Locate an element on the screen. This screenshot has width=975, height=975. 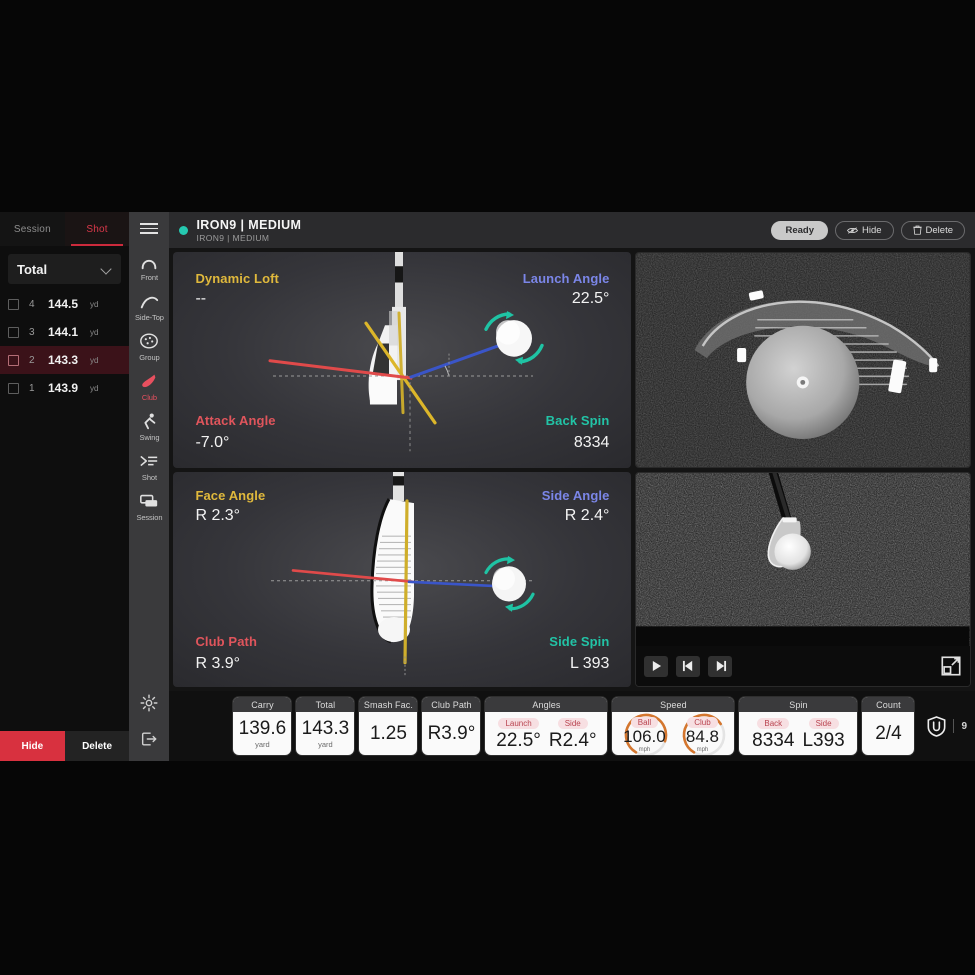
page-subtitle: IRON9 | MEDIUM is located at coordinates (233, 237).